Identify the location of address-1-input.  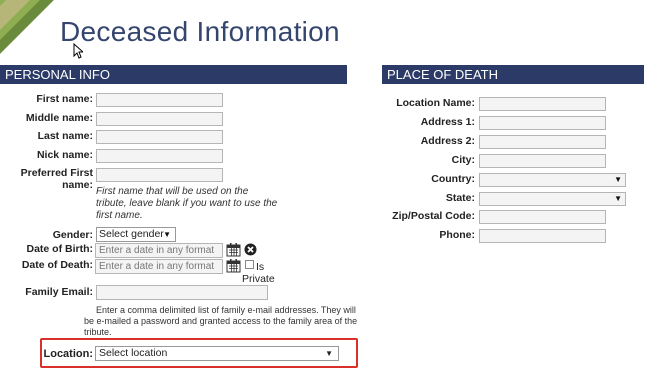
(542, 123).